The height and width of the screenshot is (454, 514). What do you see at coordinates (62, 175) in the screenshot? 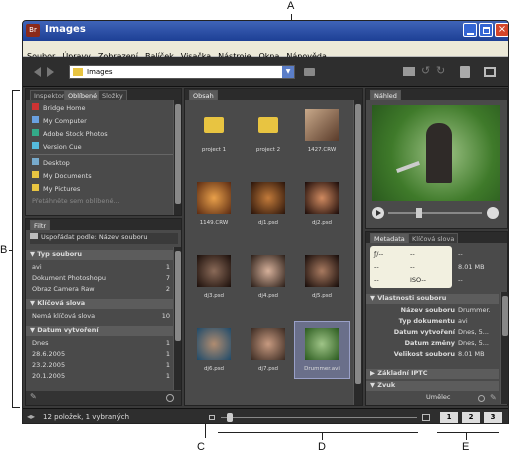
I see `fav-my-documents: My Documents` at bounding box center [62, 175].